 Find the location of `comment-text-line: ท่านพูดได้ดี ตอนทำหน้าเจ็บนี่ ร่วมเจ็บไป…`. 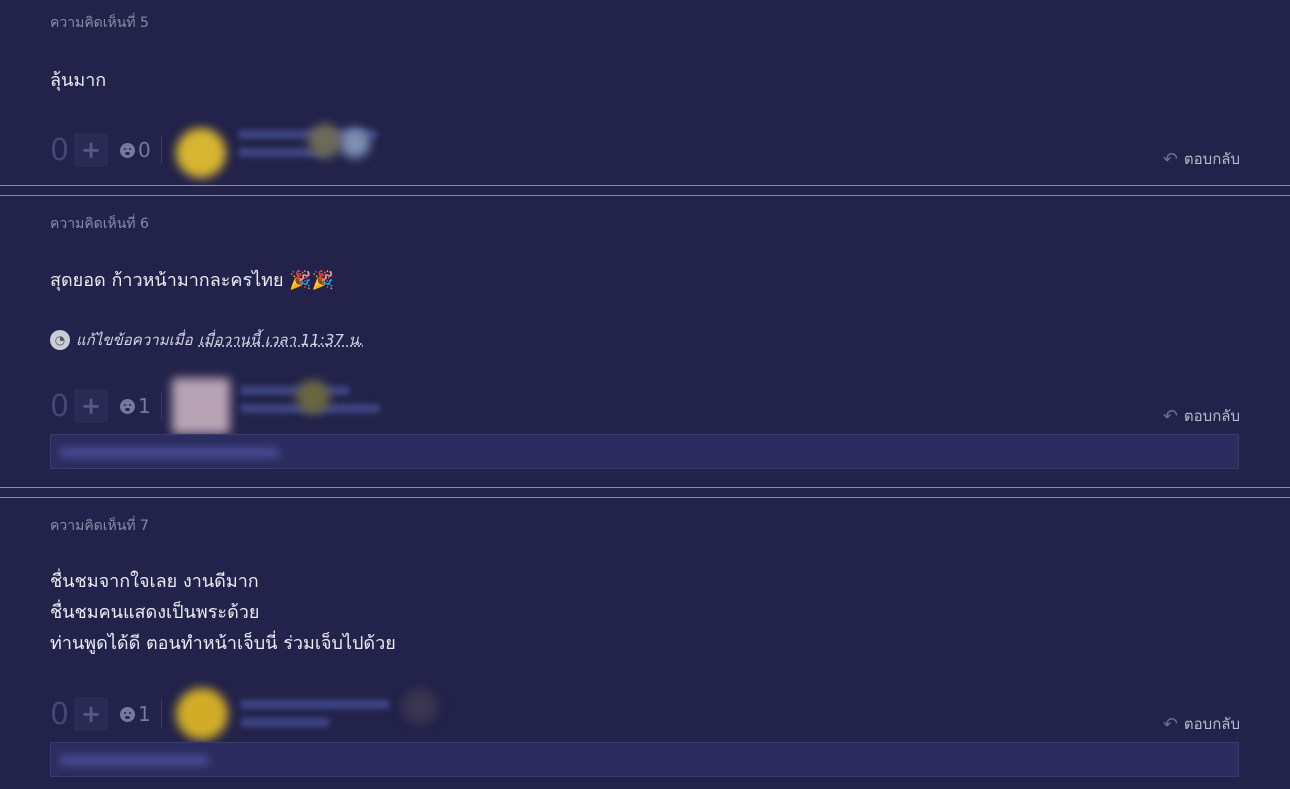

comment-text-line: ท่านพูดได้ดี ตอนทำหน้าเจ็บนี่ ร่วมเจ็บไป… is located at coordinates (223, 643).